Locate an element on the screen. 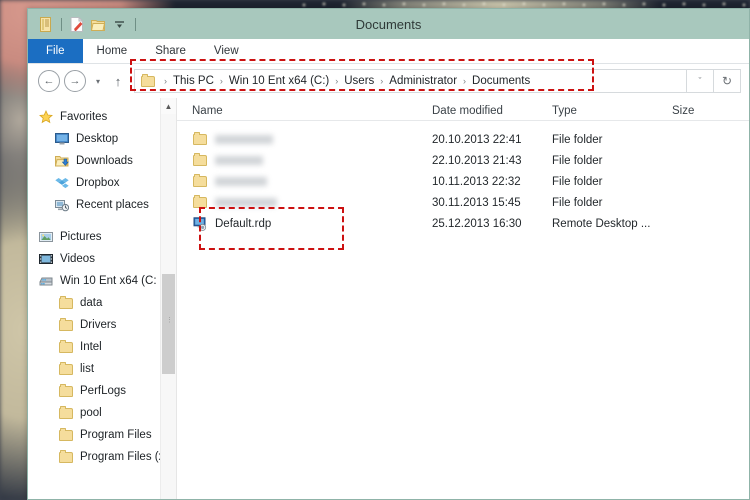 The image size is (750, 500). sidebar-item-drive-label: Win 10 Ent x64 (C: is located at coordinates (108, 281).